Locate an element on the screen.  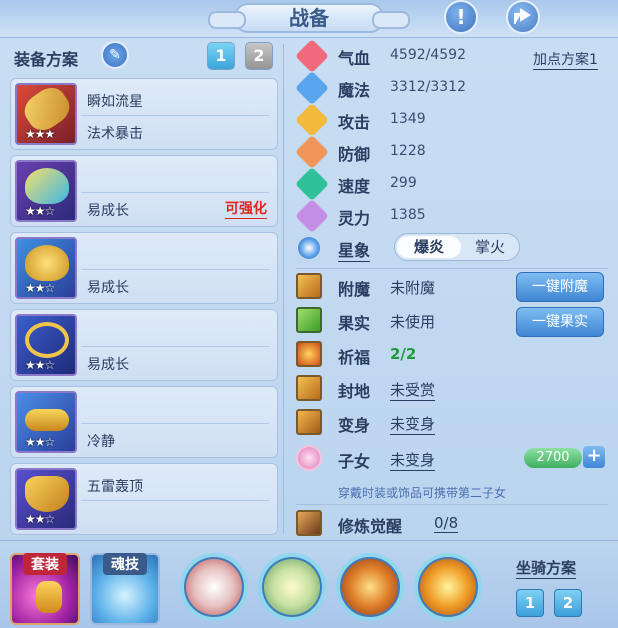
upgradable-tag: 可强化 is located at coordinates (246, 208).